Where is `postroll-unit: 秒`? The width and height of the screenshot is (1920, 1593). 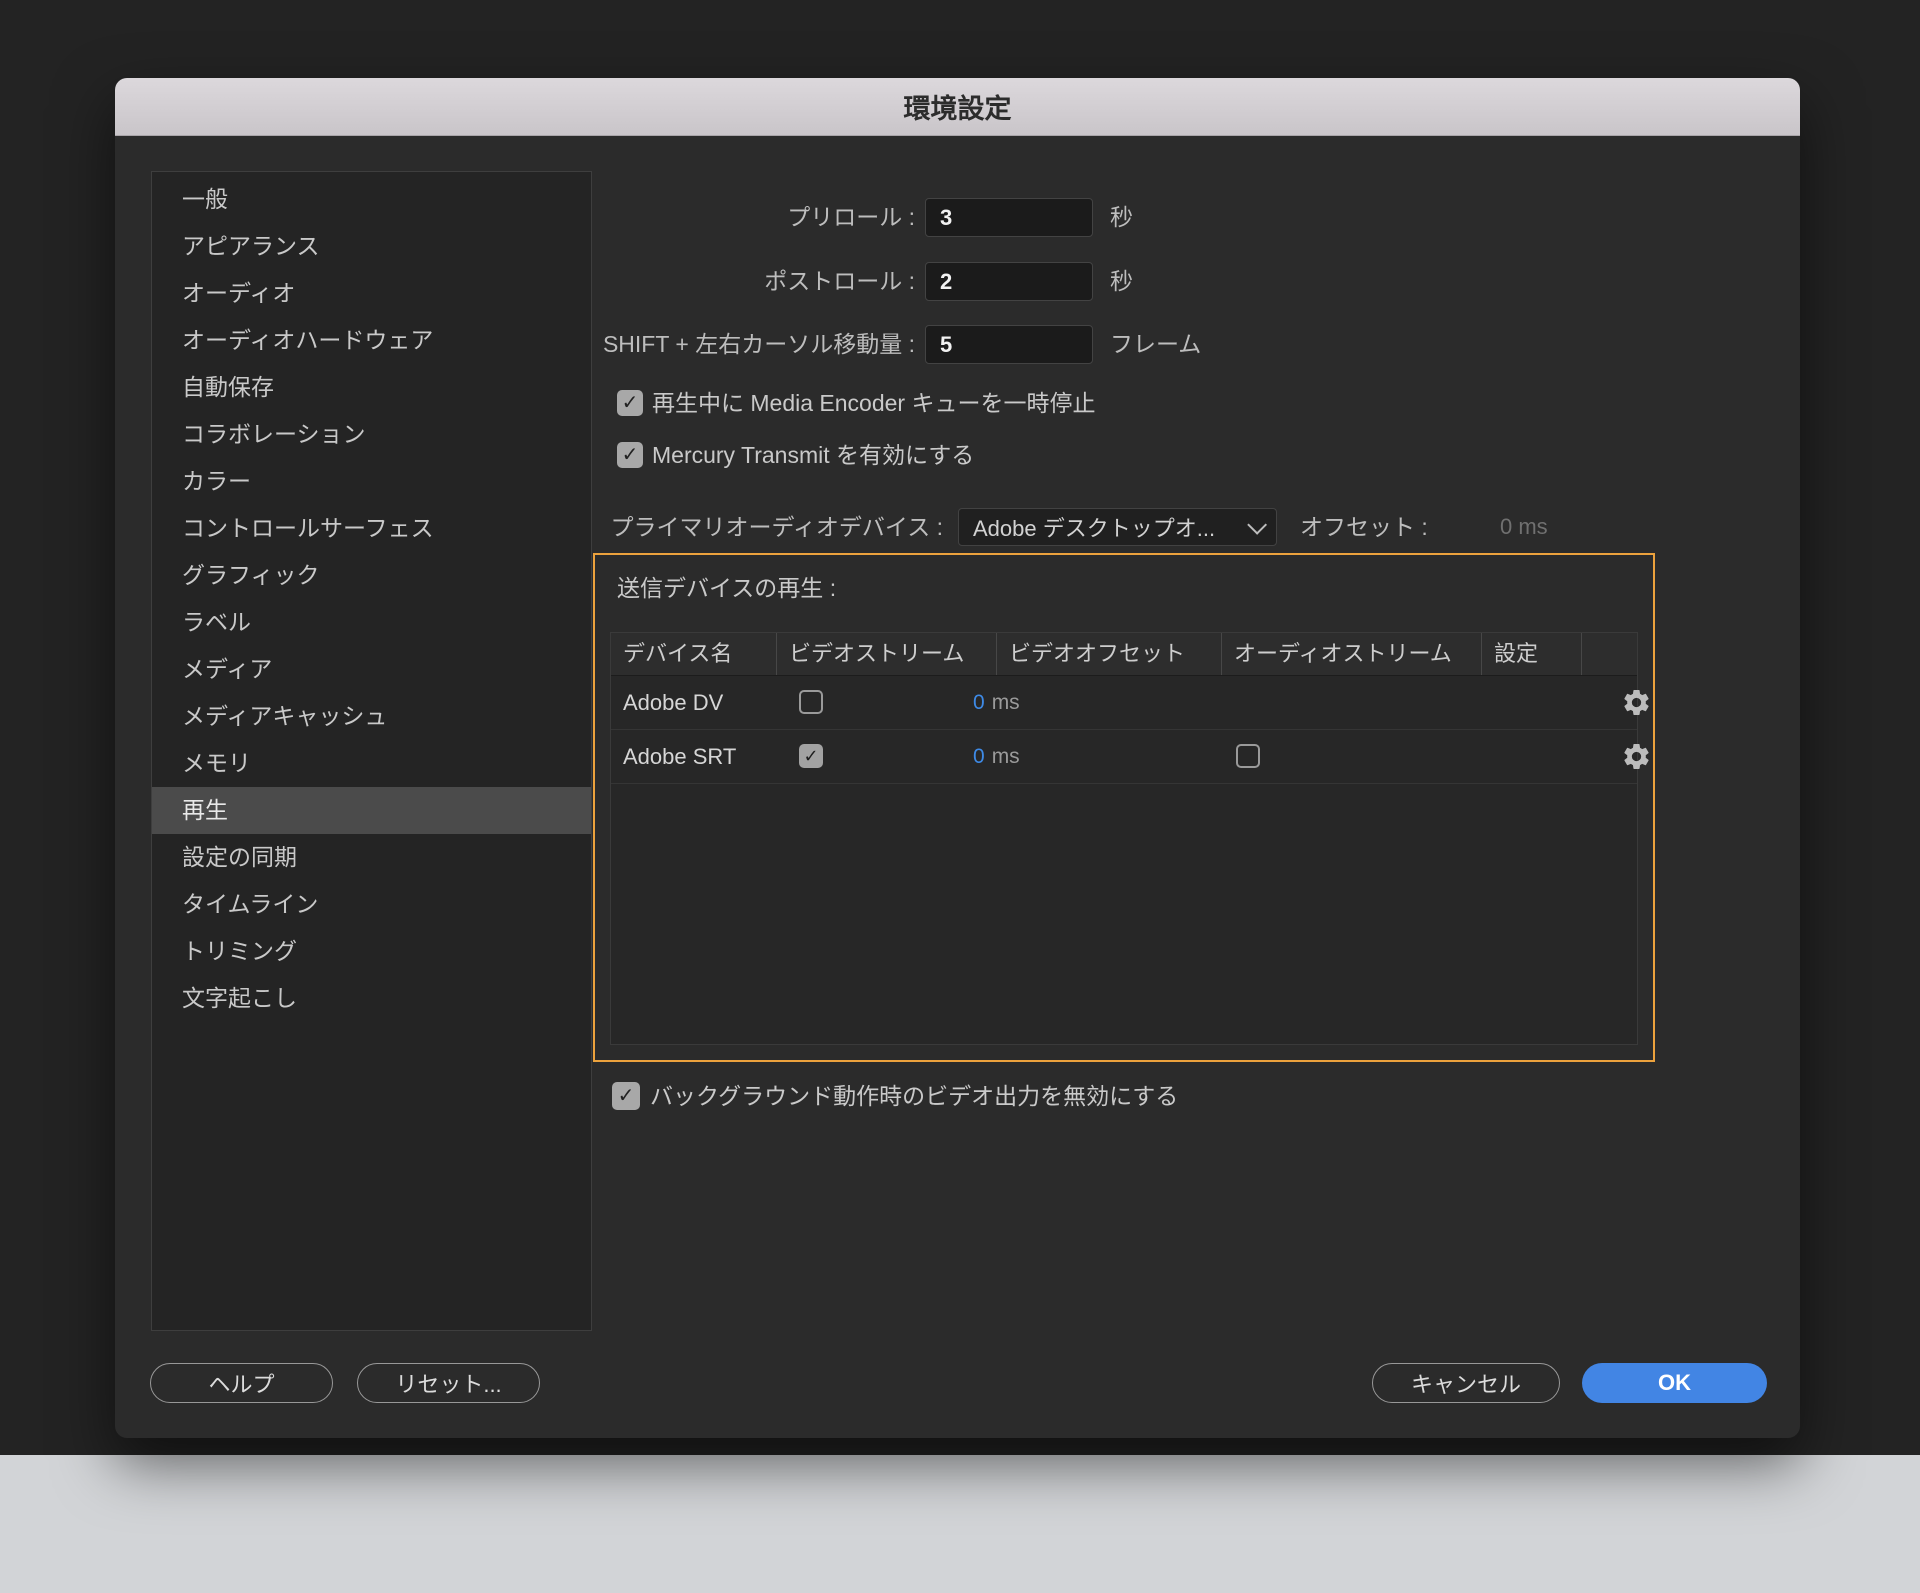 postroll-unit: 秒 is located at coordinates (1121, 281).